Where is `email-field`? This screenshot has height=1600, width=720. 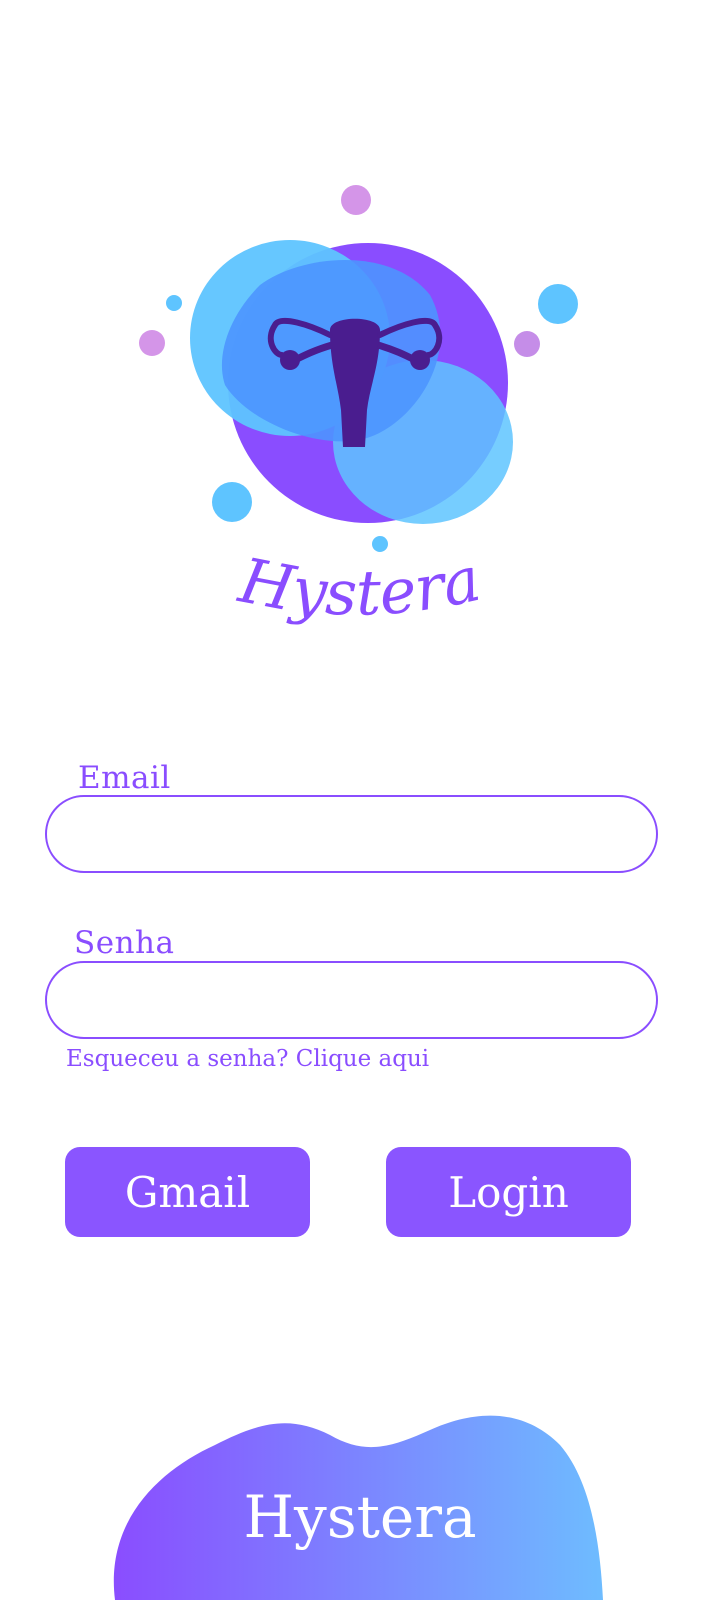
email-field is located at coordinates (351, 834).